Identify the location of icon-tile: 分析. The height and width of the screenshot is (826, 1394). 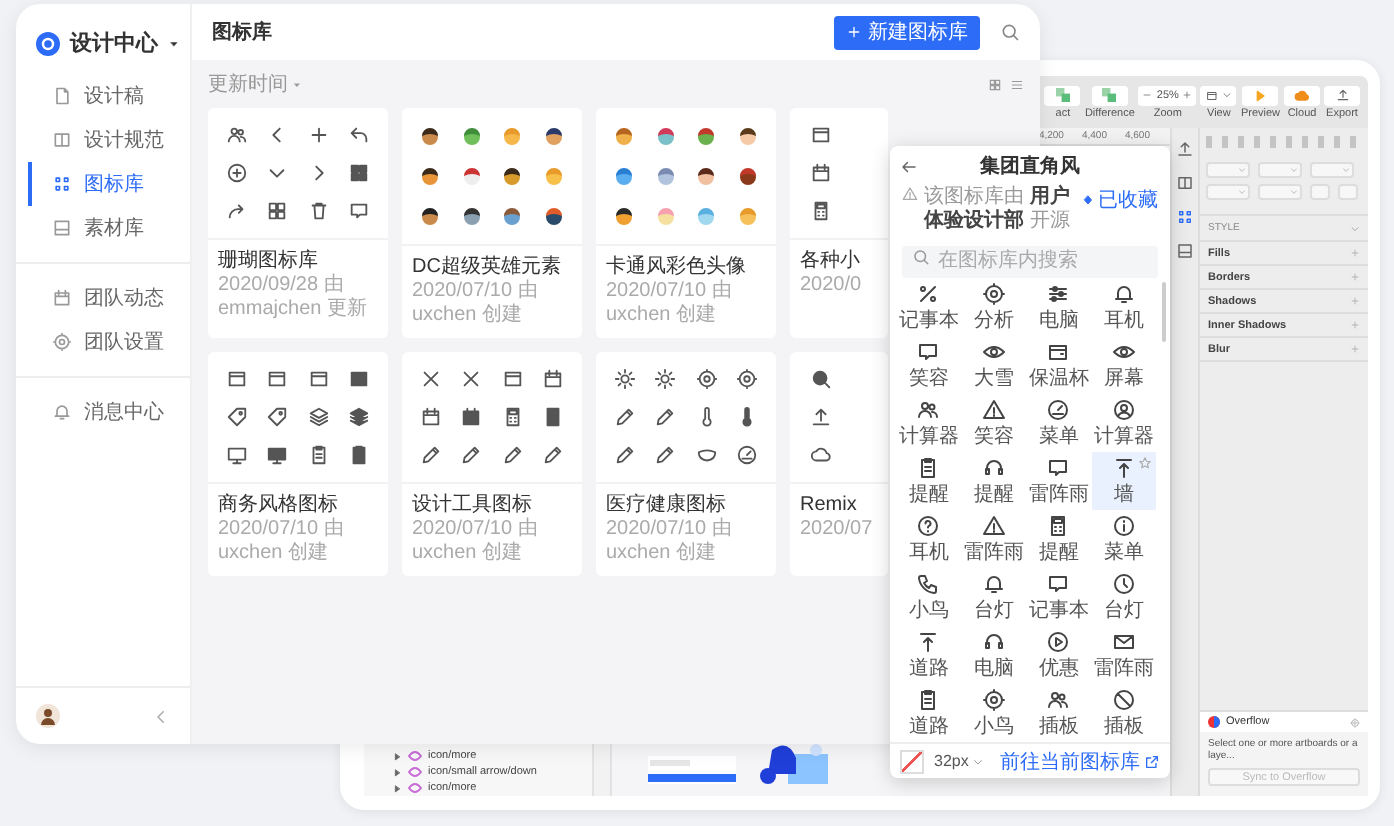
(993, 307).